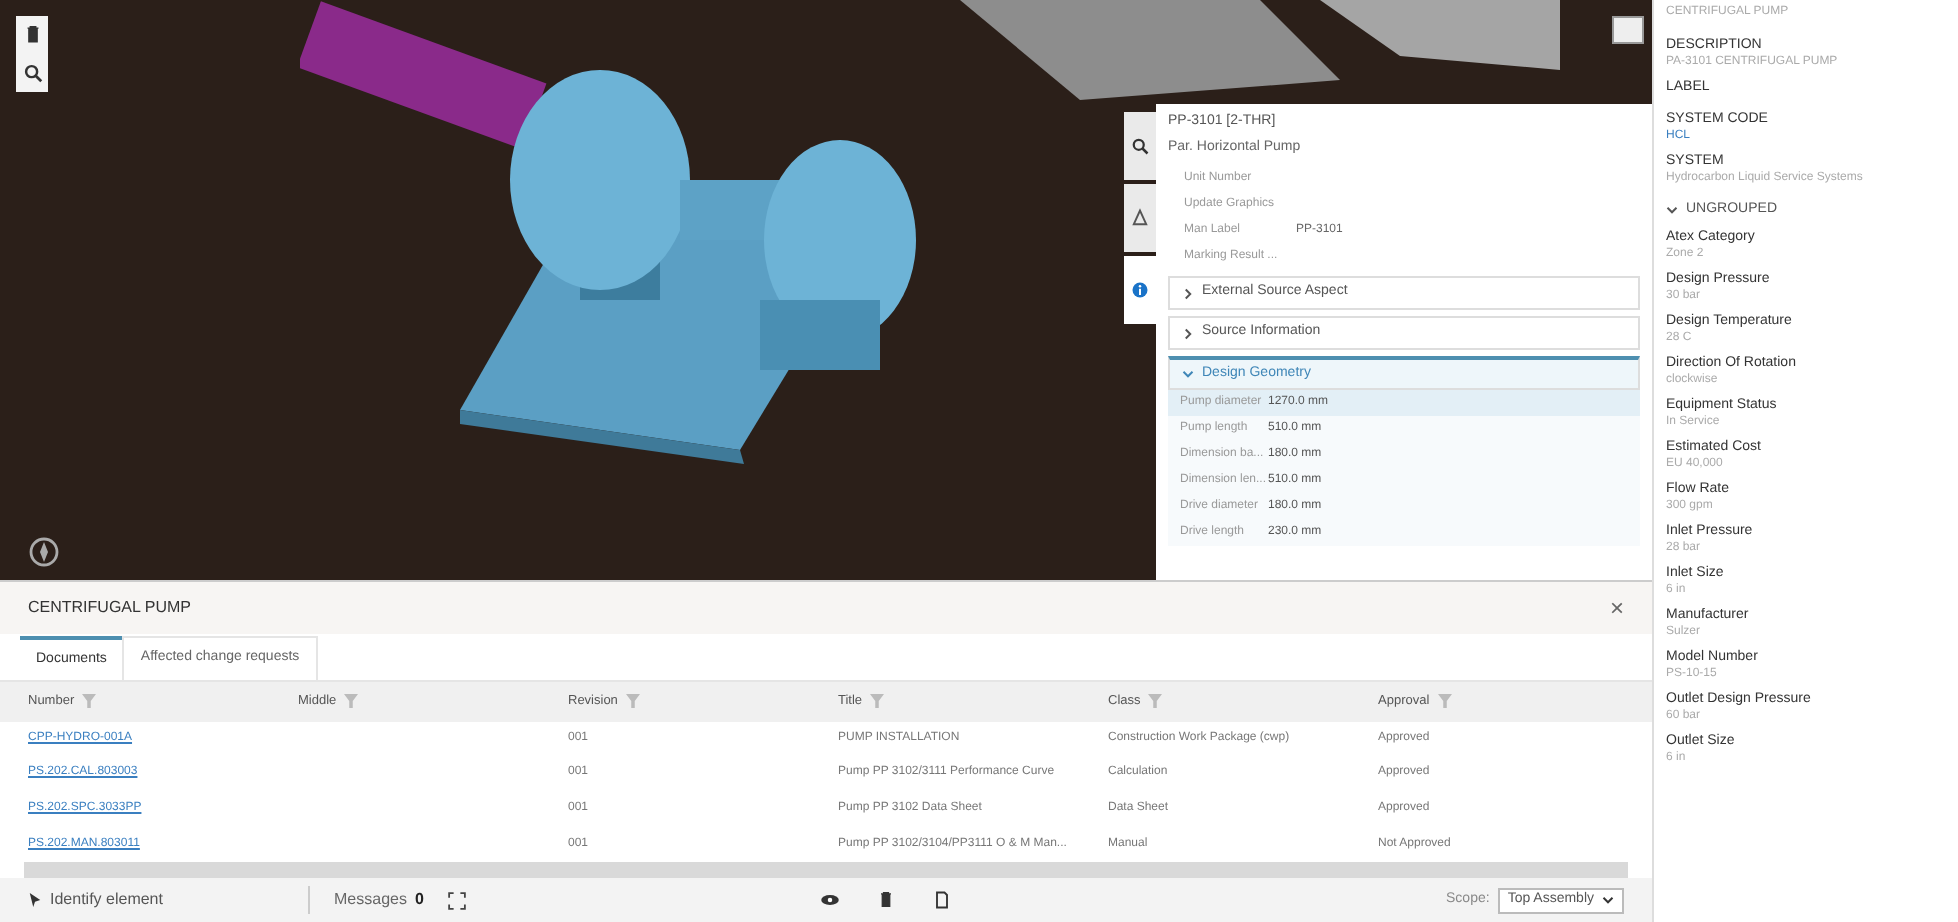 Image resolution: width=1958 pixels, height=922 pixels. Describe the element at coordinates (829, 900) in the screenshot. I see `eye-icon` at that location.